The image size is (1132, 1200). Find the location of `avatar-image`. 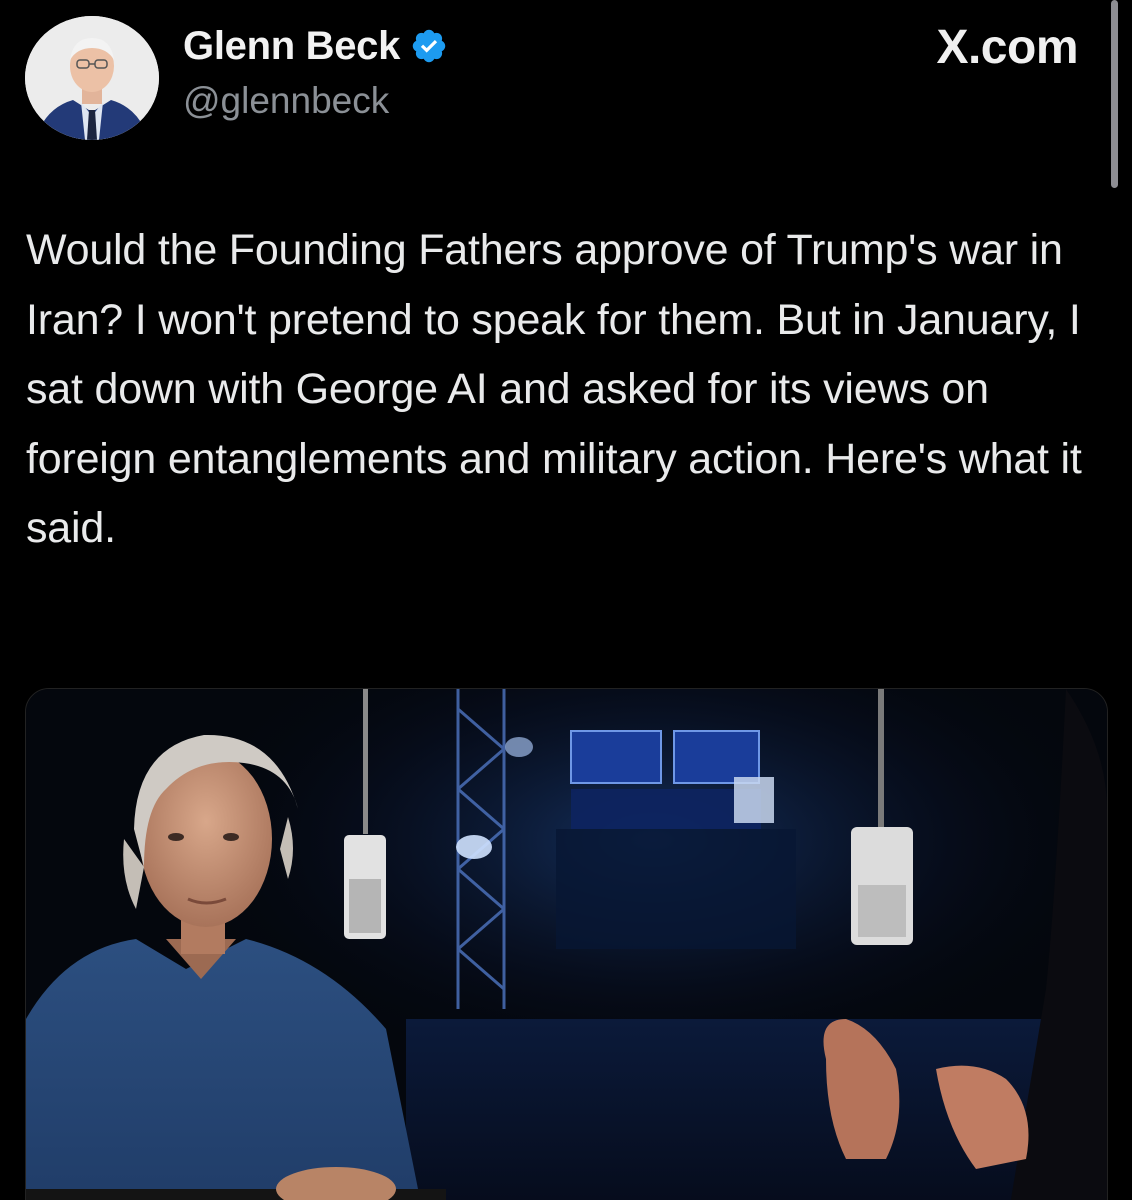

avatar-image is located at coordinates (92, 78).